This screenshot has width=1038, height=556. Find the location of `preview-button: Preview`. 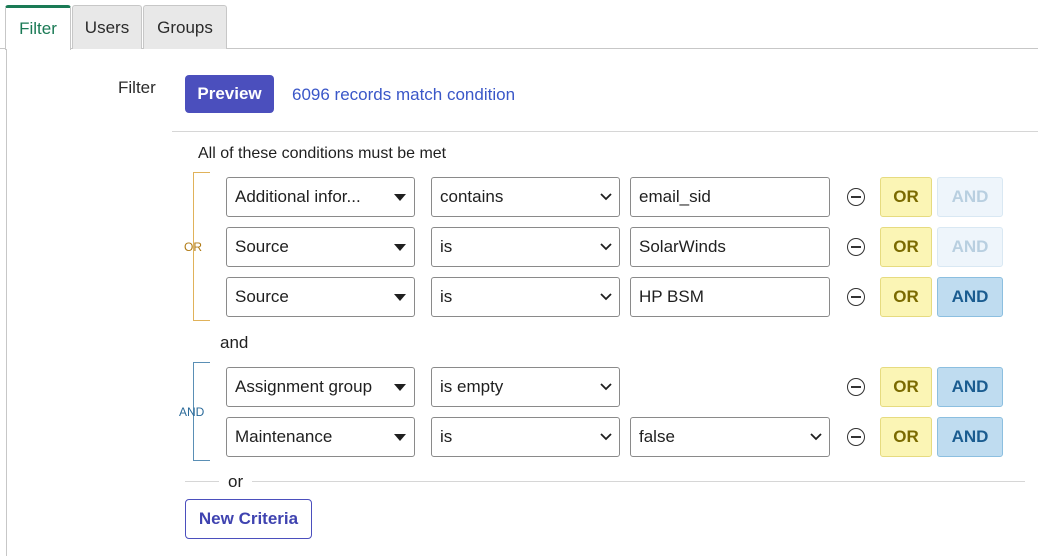

preview-button: Preview is located at coordinates (229, 94).